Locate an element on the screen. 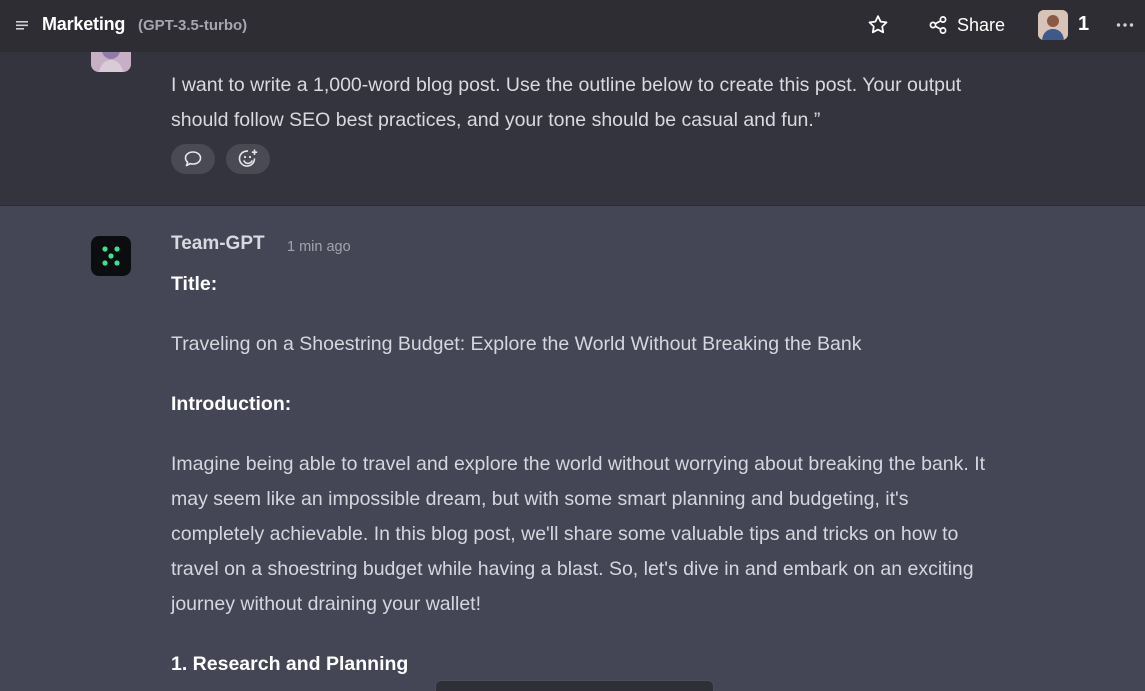  assistant-name: Team-GPT is located at coordinates (218, 243).